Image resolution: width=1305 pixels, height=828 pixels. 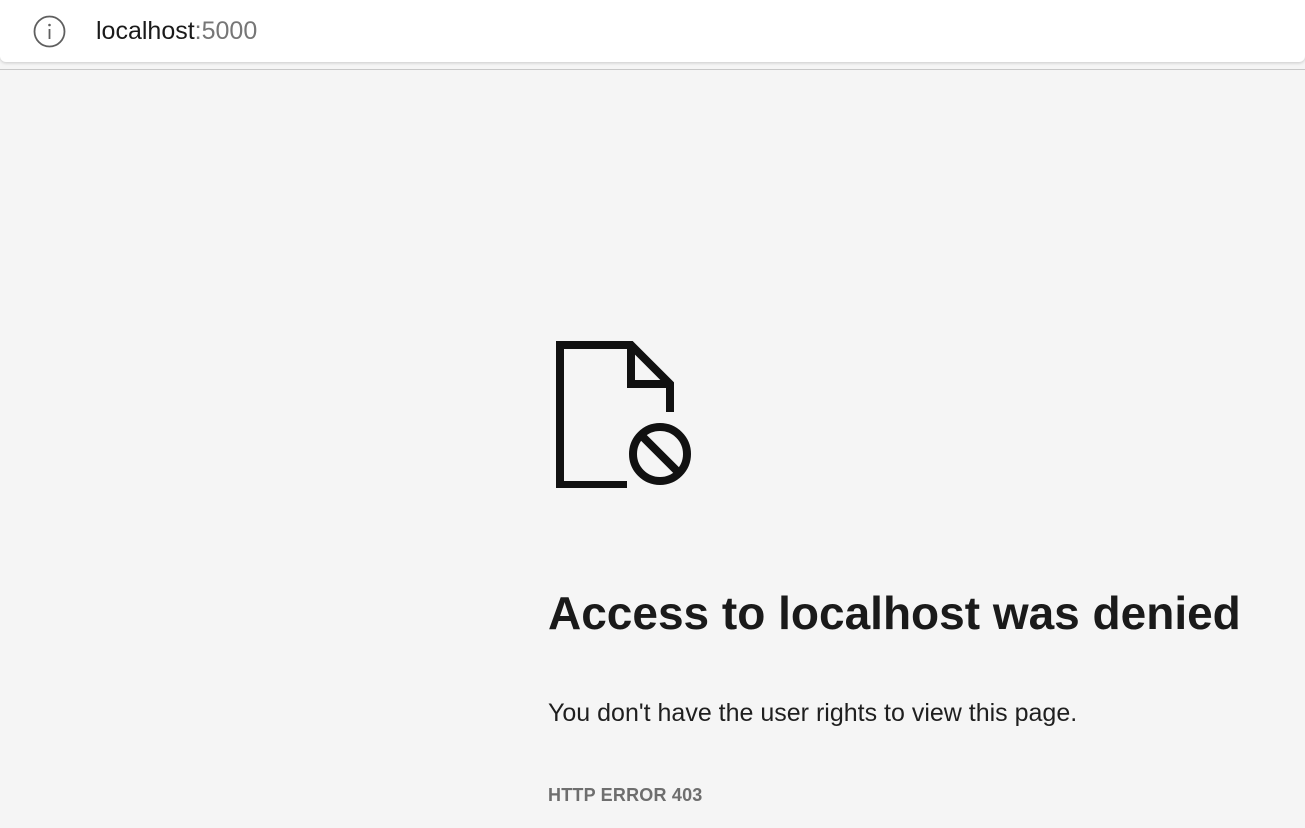 What do you see at coordinates (49, 31) in the screenshot?
I see `info-icon` at bounding box center [49, 31].